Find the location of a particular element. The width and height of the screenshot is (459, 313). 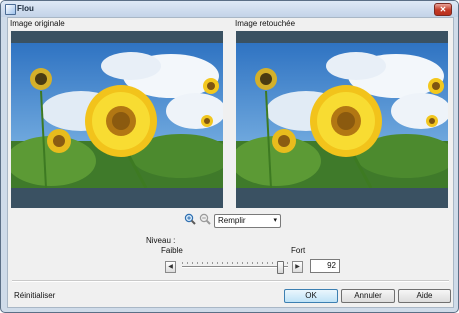

app-icon is located at coordinates (10, 9).